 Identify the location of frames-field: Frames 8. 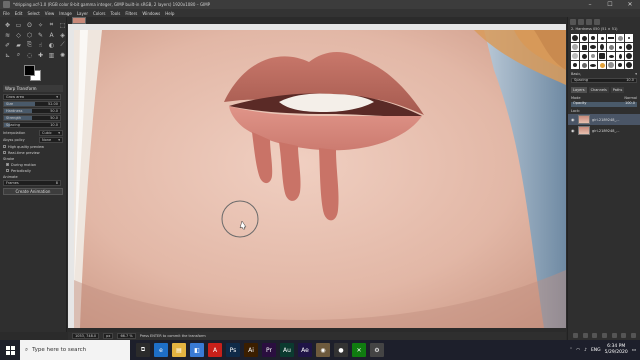
(32, 183).